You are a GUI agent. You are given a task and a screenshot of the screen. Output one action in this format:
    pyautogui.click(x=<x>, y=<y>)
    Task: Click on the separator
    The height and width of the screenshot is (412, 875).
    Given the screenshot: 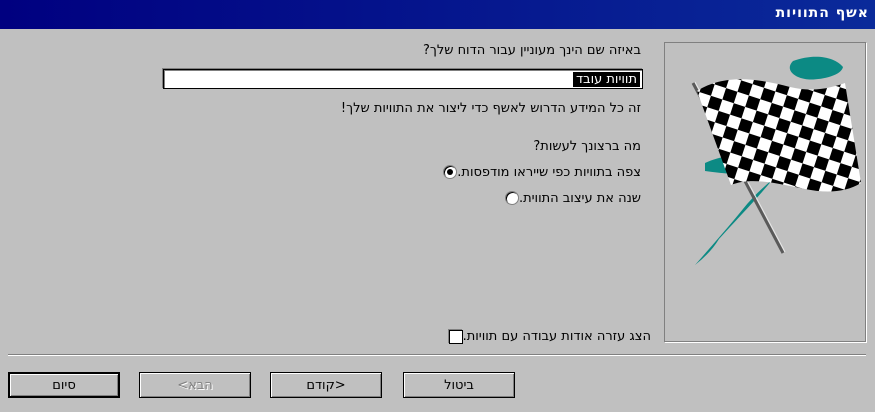 What is the action you would take?
    pyautogui.click(x=437, y=355)
    